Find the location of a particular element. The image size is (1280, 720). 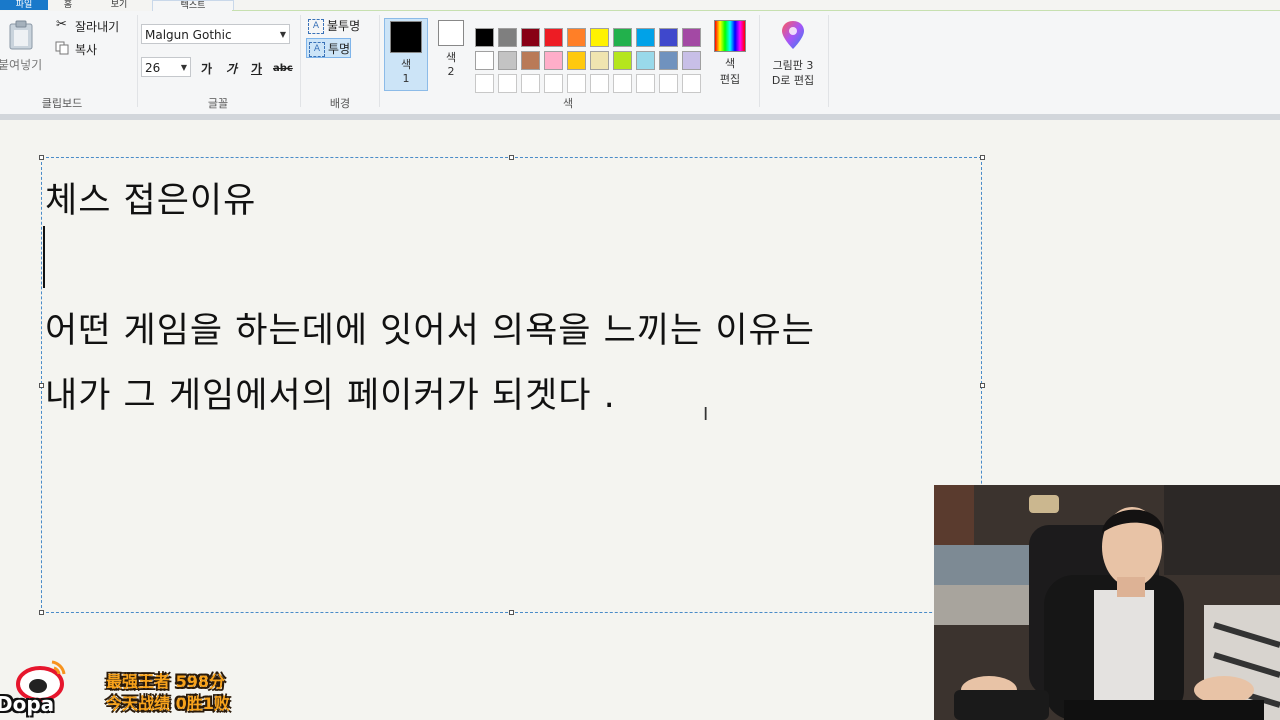

tab-home: 홈 is located at coordinates (68, 5).